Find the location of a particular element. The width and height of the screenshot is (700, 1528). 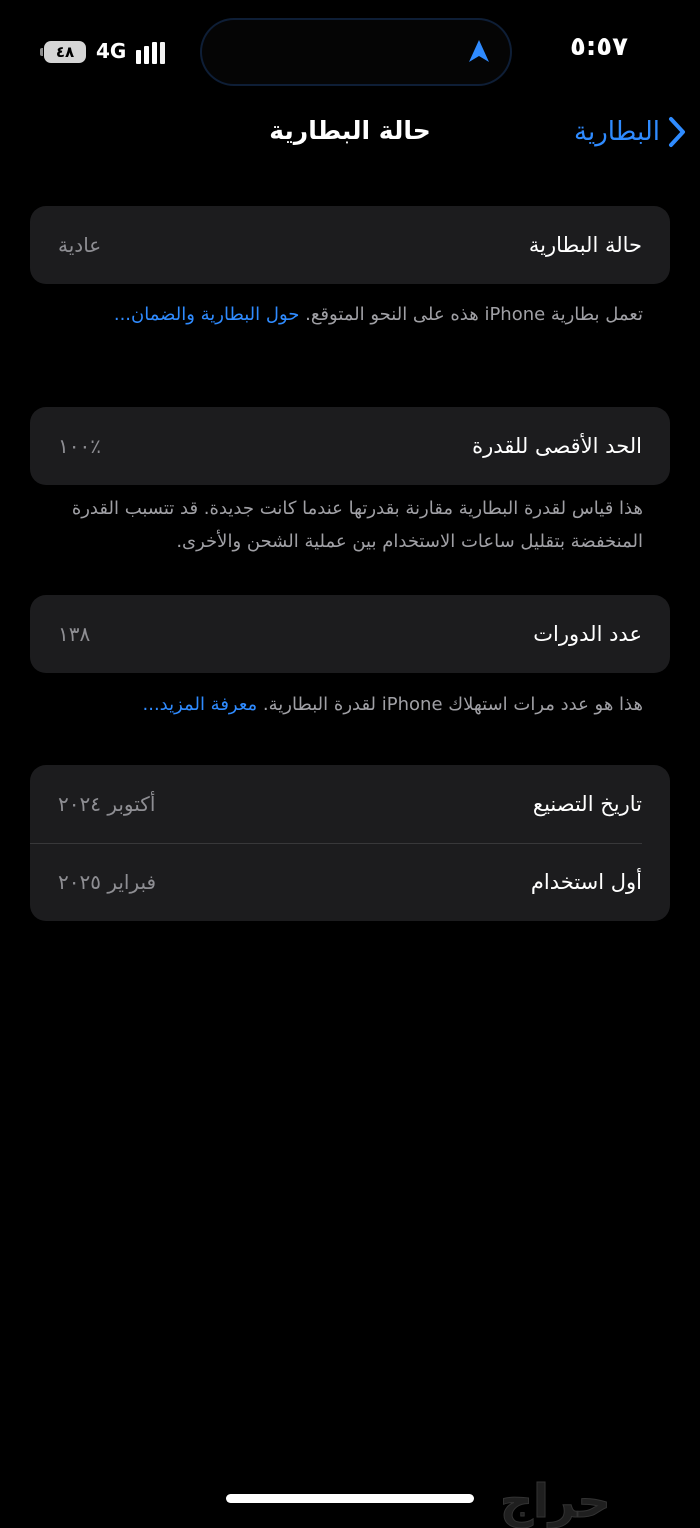

maximum-capacity-label: الحد الأقصى للقدرة is located at coordinates (557, 446).